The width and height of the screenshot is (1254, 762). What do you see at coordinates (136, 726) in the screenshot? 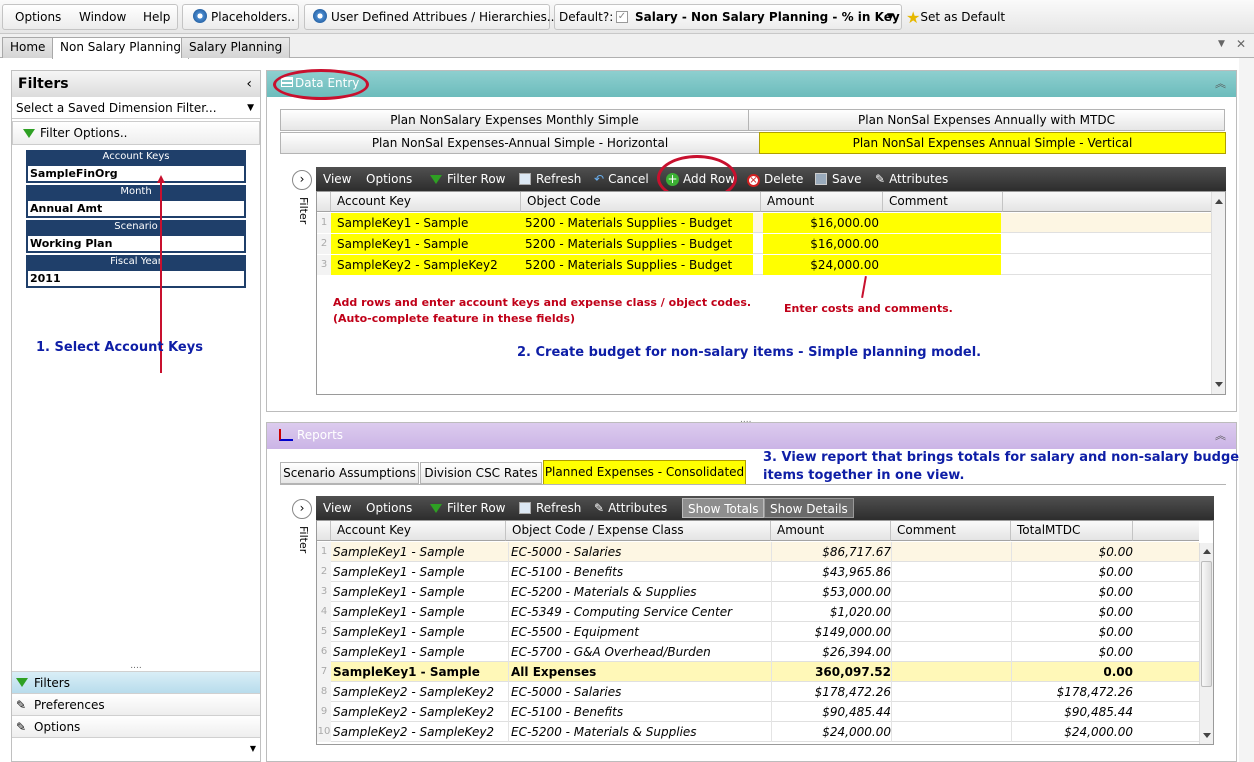
I see `nav-options: ✎ Options` at bounding box center [136, 726].